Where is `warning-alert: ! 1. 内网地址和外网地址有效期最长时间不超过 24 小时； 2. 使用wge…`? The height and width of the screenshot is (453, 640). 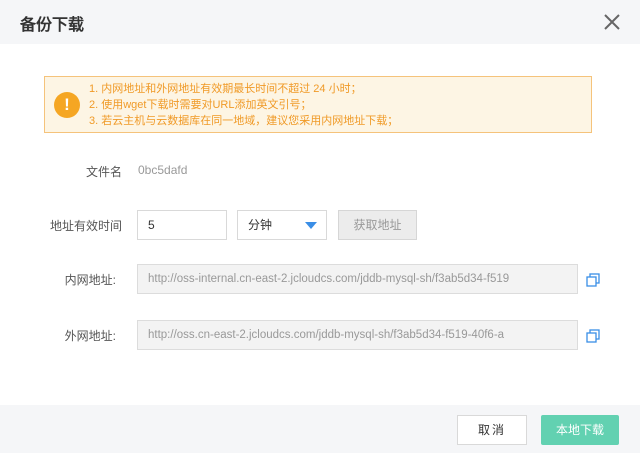
warning-alert: ! 1. 内网地址和外网地址有效期最长时间不超过 24 小时； 2. 使用wge… is located at coordinates (318, 104).